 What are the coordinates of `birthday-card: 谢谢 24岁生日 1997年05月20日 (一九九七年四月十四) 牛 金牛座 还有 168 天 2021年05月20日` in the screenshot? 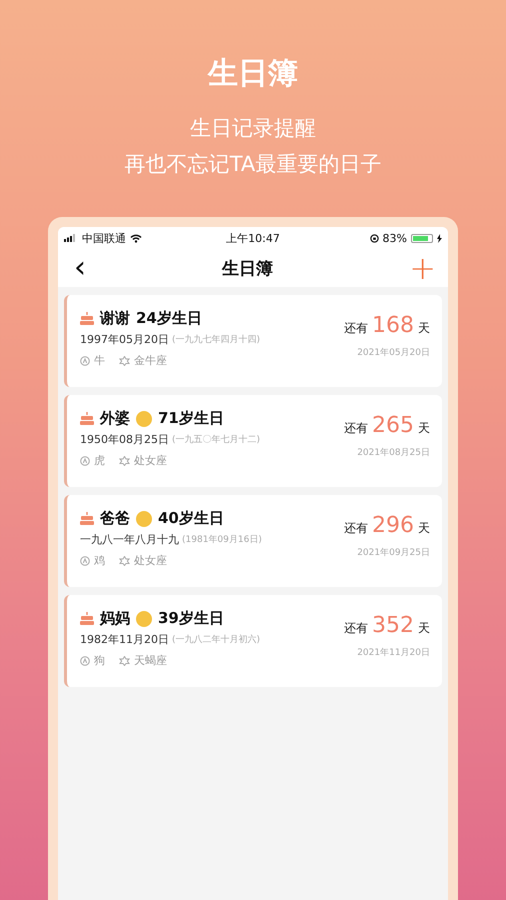 It's located at (253, 341).